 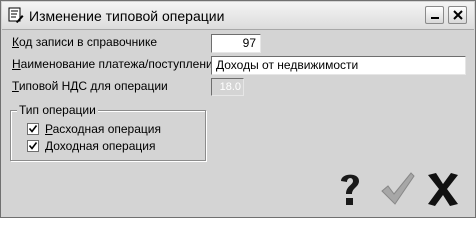 What do you see at coordinates (57, 110) in the screenshot?
I see `operation-type-legend: Тип операции` at bounding box center [57, 110].